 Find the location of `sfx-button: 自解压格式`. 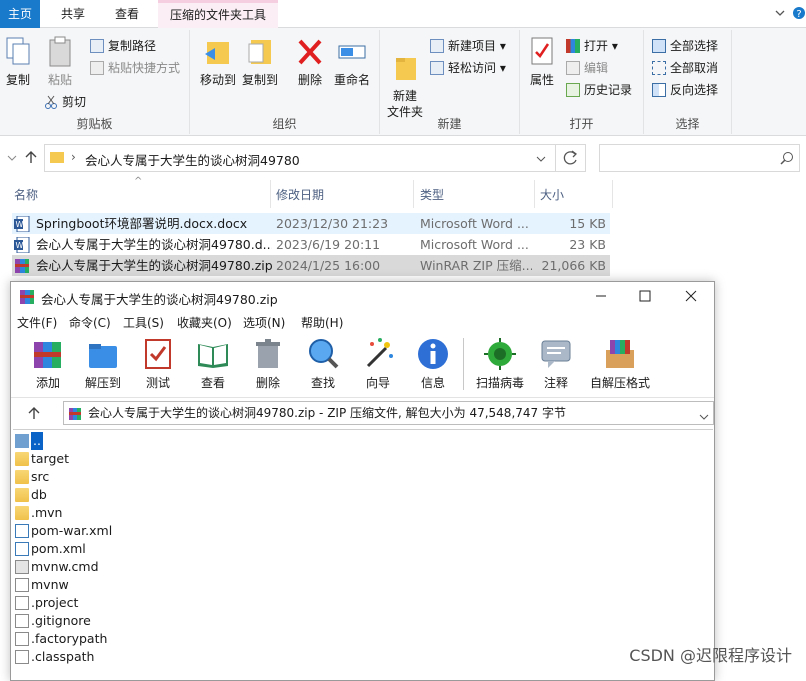

sfx-button: 自解压格式 is located at coordinates (620, 363).